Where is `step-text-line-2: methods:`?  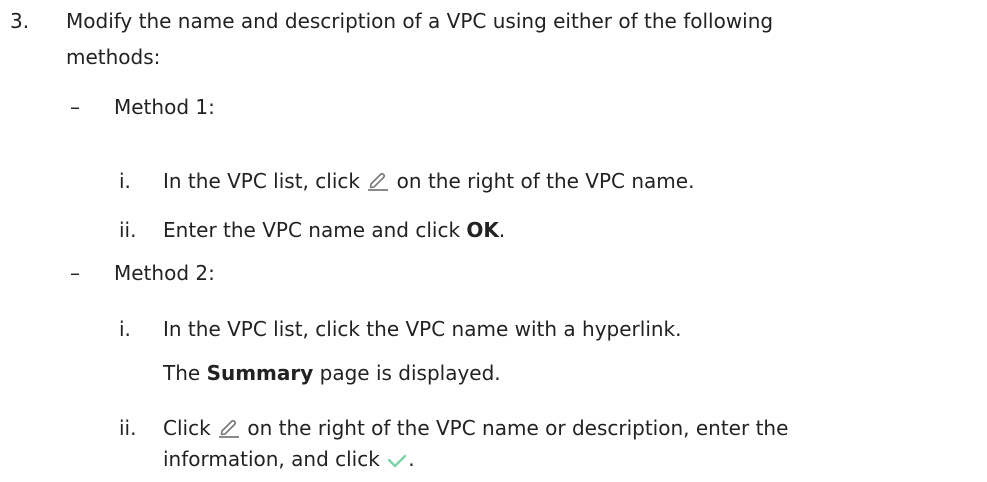
step-text-line-2: methods: is located at coordinates (113, 57).